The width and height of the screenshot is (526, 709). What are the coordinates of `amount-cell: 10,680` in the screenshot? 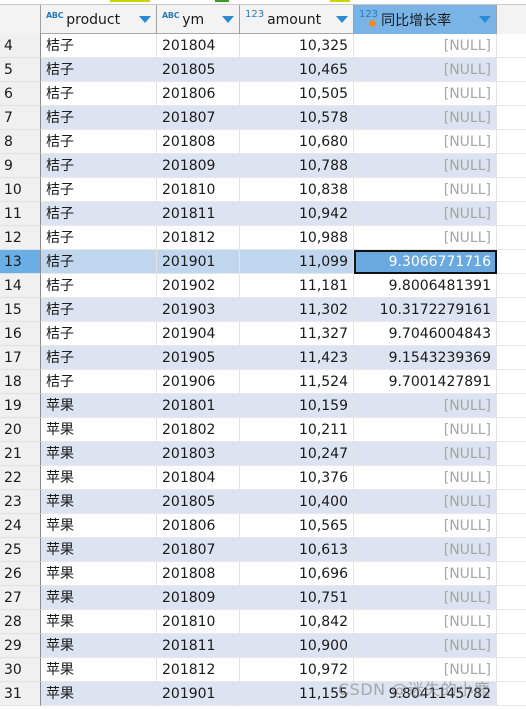 It's located at (297, 142).